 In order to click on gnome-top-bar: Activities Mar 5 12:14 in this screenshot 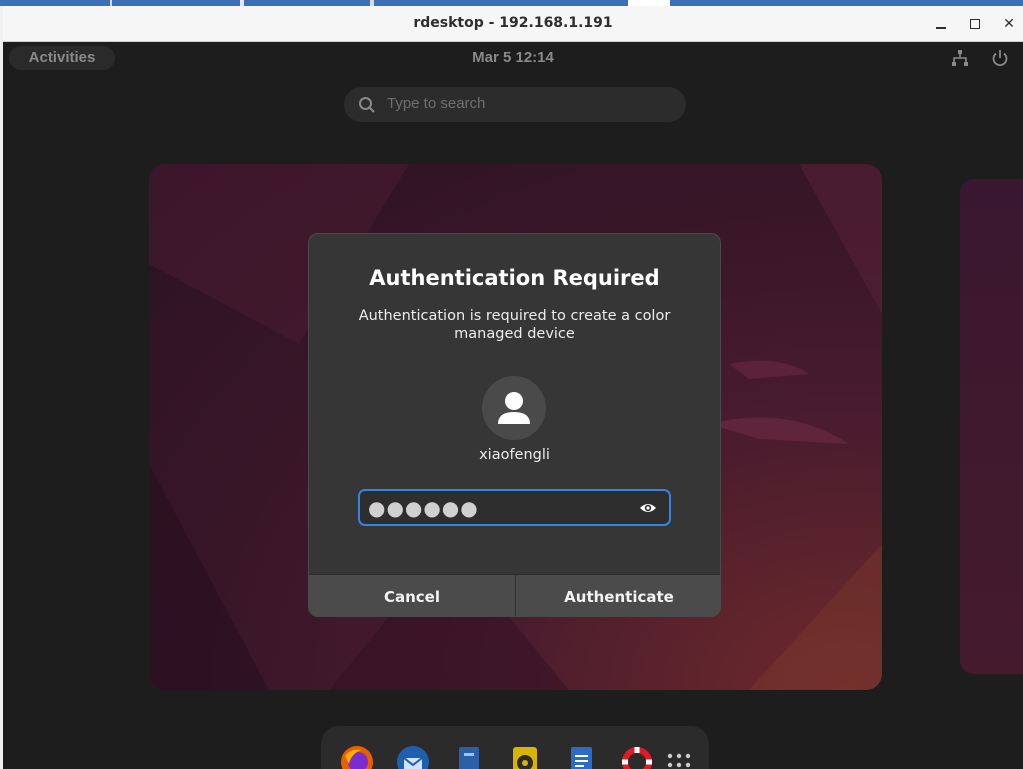, I will do `click(513, 58)`.